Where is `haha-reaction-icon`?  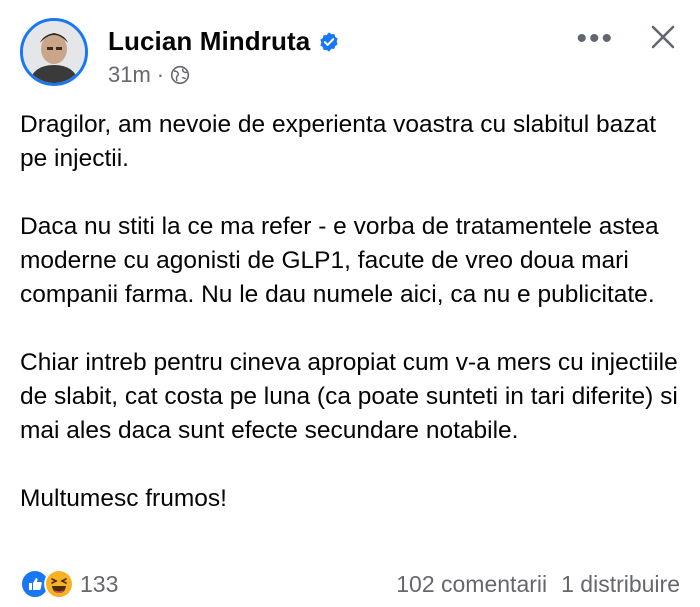
haha-reaction-icon is located at coordinates (59, 584).